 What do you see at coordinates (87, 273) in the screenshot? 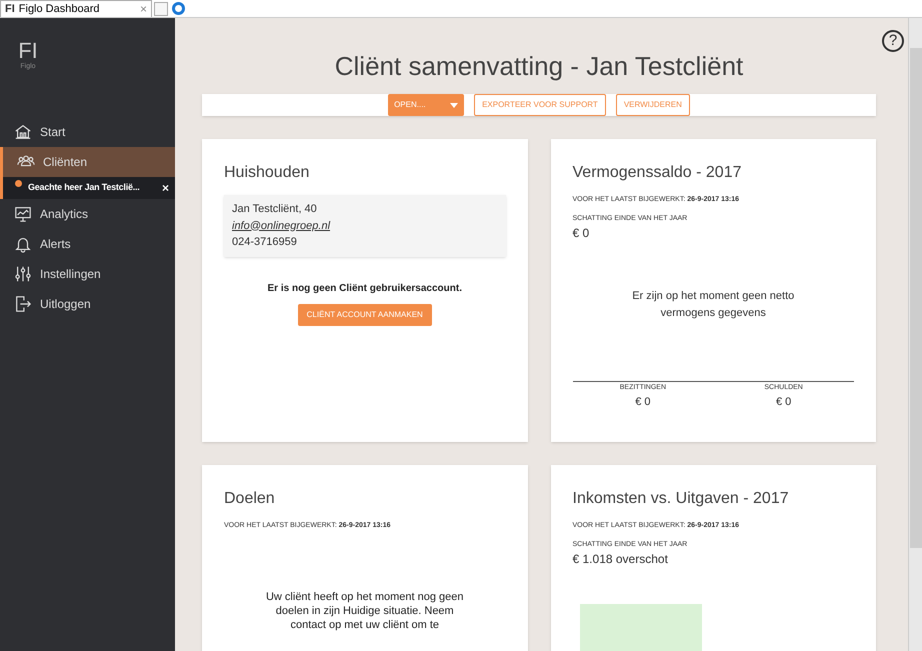
I see `sidebar-item: Instellingen` at bounding box center [87, 273].